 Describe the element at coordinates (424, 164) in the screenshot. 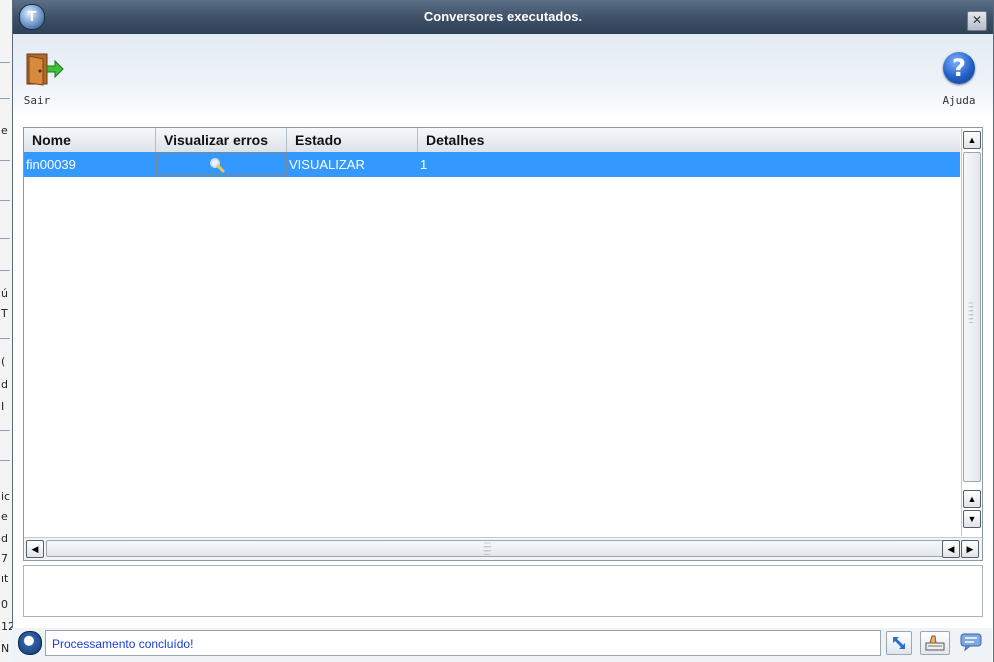

I see `cell-detalhes: 1` at that location.